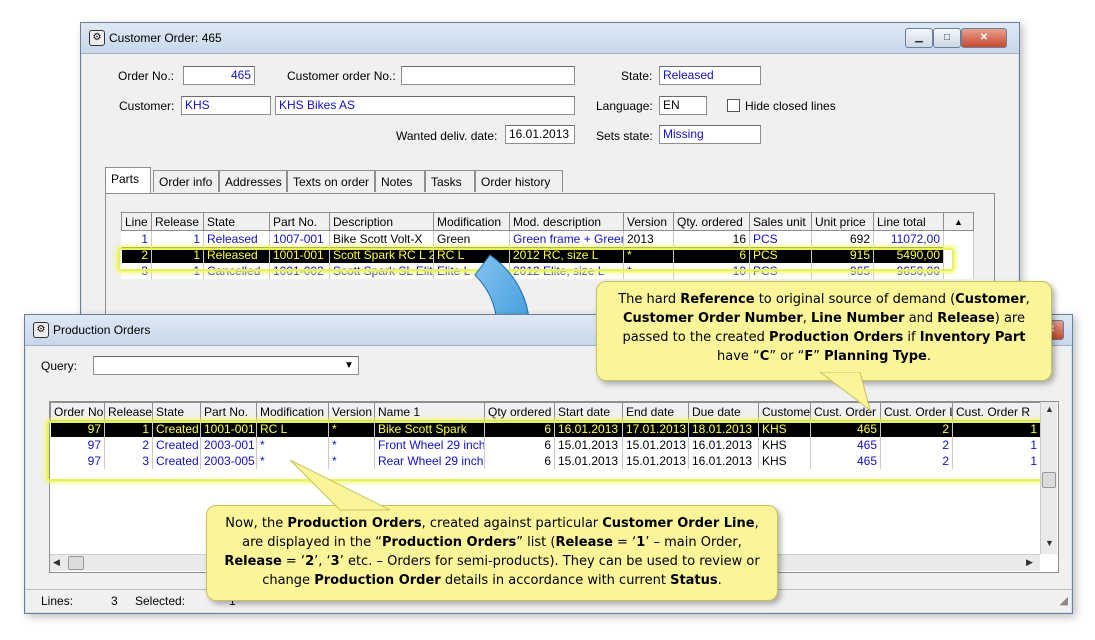  What do you see at coordinates (253, 181) in the screenshot?
I see `tab-addresses: Addresses` at bounding box center [253, 181].